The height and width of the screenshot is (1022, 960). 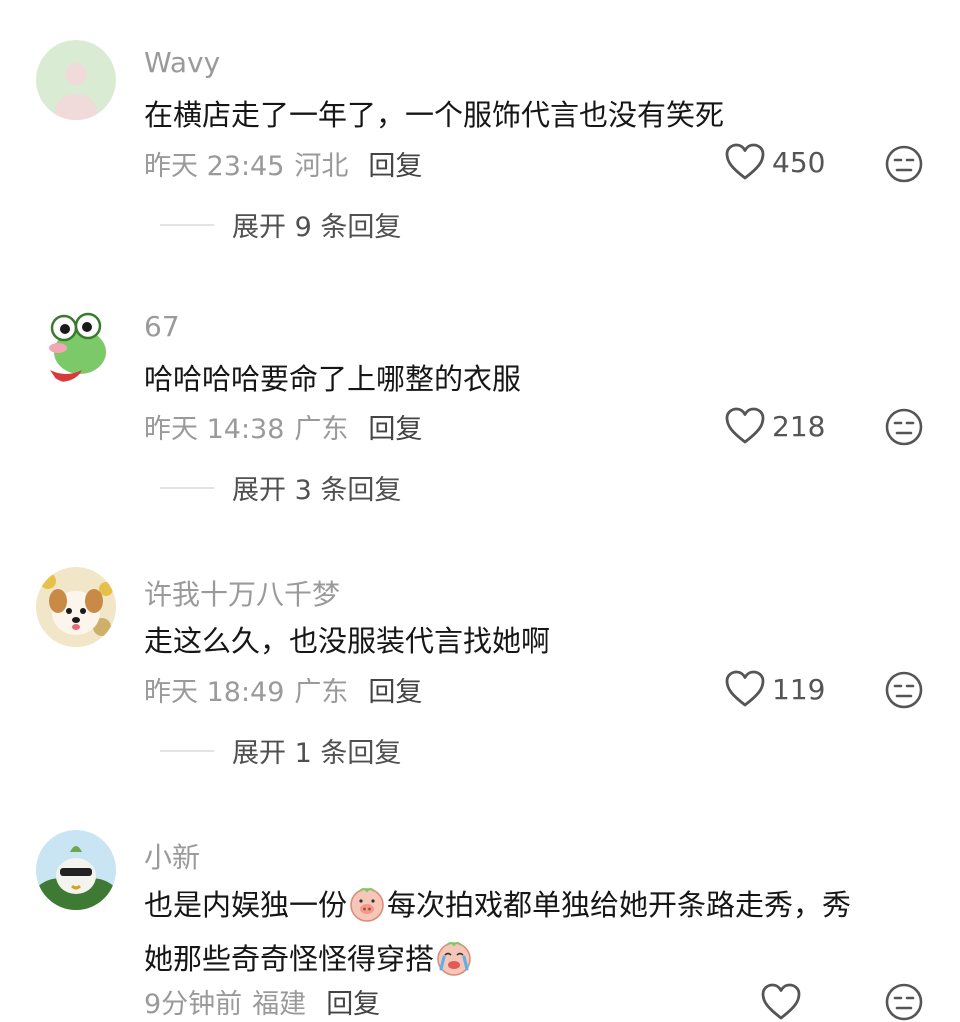 I want to click on expand-replies-button: 展开 1 条回复, so click(x=280, y=750).